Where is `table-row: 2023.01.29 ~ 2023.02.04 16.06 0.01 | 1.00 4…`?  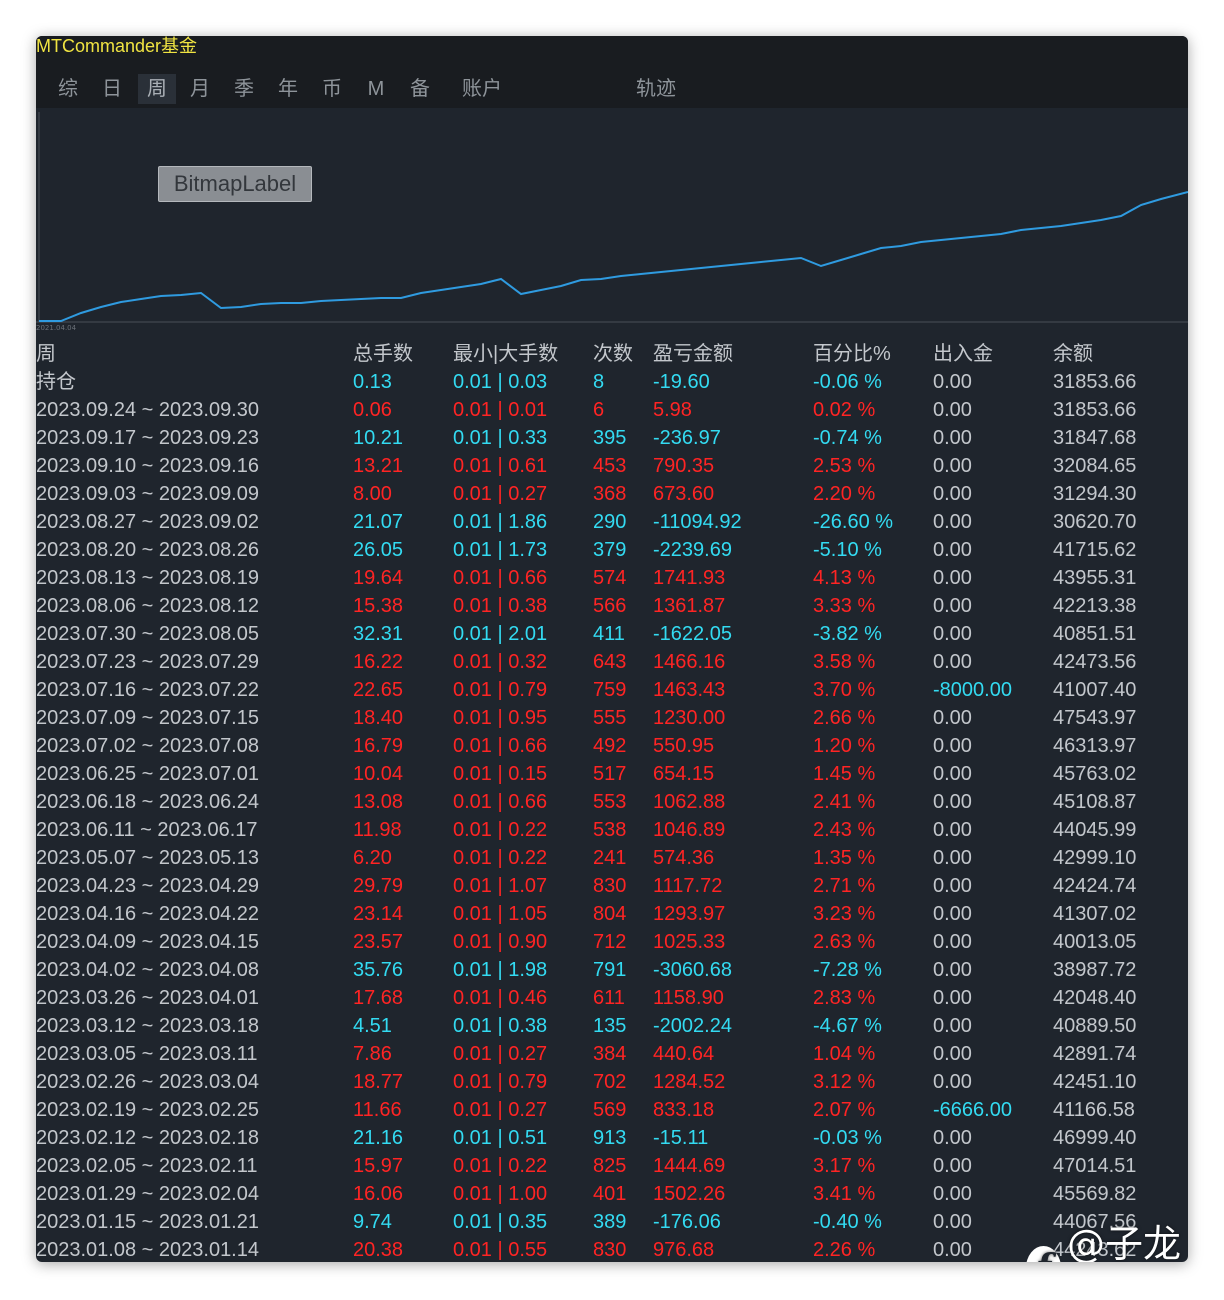 table-row: 2023.01.29 ~ 2023.02.04 16.06 0.01 | 1.00 4… is located at coordinates (612, 1194).